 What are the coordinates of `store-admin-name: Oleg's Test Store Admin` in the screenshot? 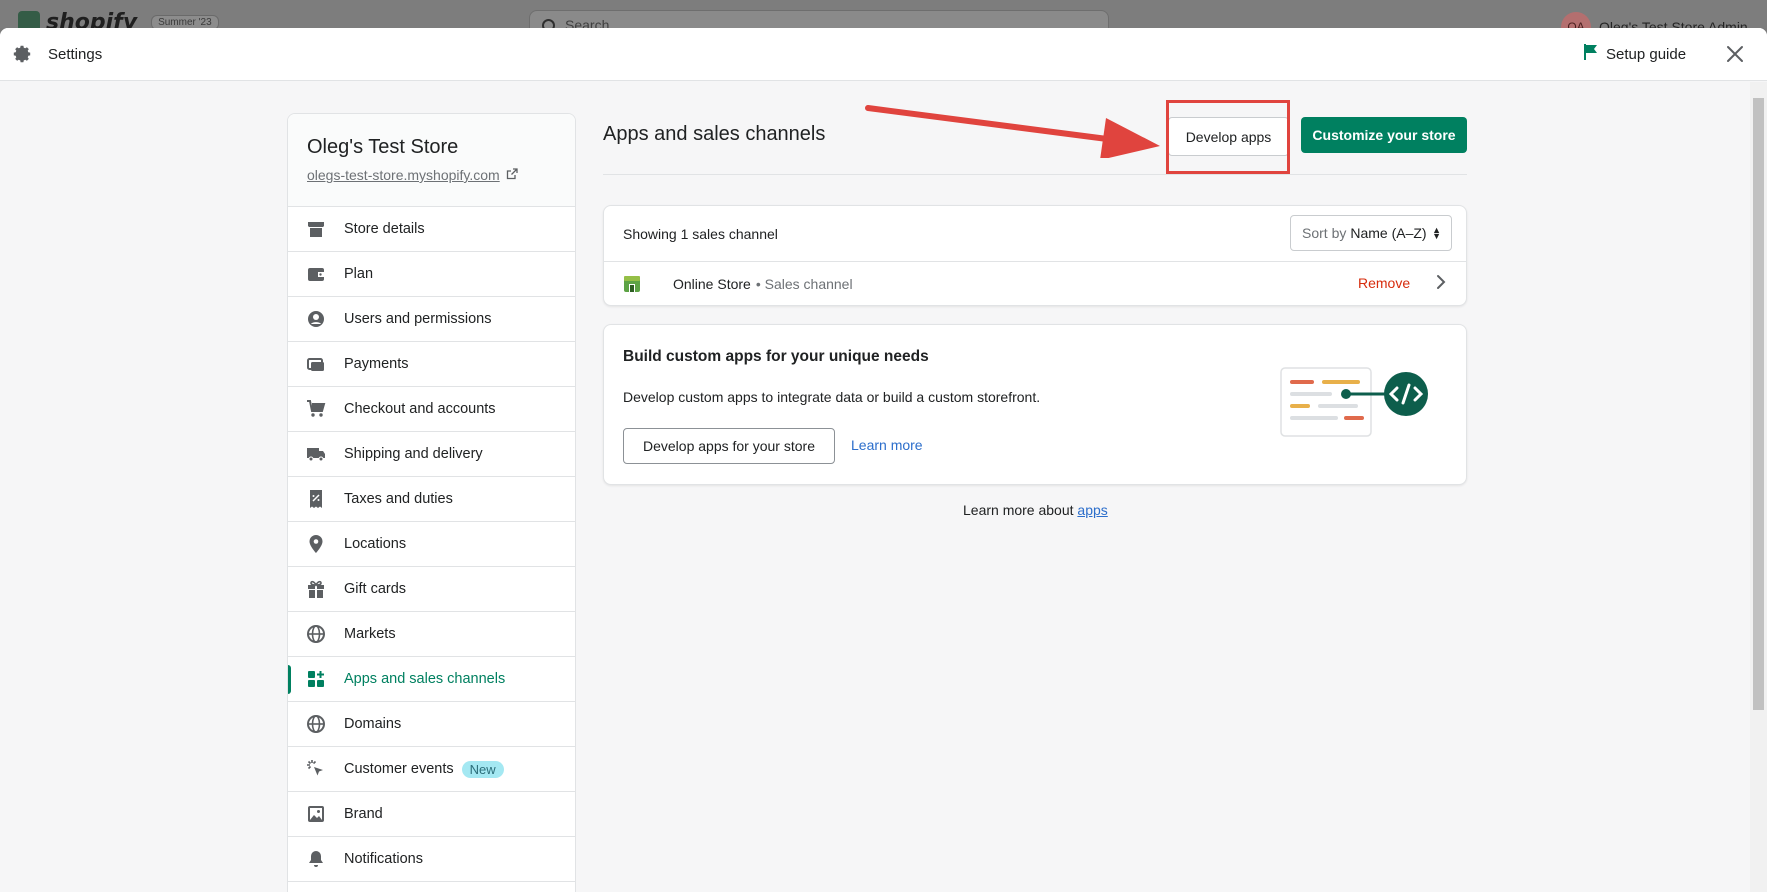 It's located at (1673, 23).